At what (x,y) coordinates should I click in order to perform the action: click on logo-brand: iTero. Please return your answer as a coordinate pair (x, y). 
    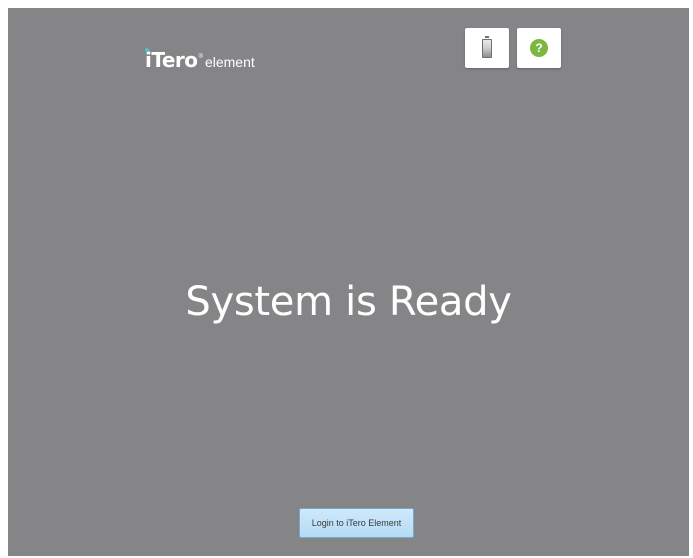
    Looking at the image, I should click on (171, 60).